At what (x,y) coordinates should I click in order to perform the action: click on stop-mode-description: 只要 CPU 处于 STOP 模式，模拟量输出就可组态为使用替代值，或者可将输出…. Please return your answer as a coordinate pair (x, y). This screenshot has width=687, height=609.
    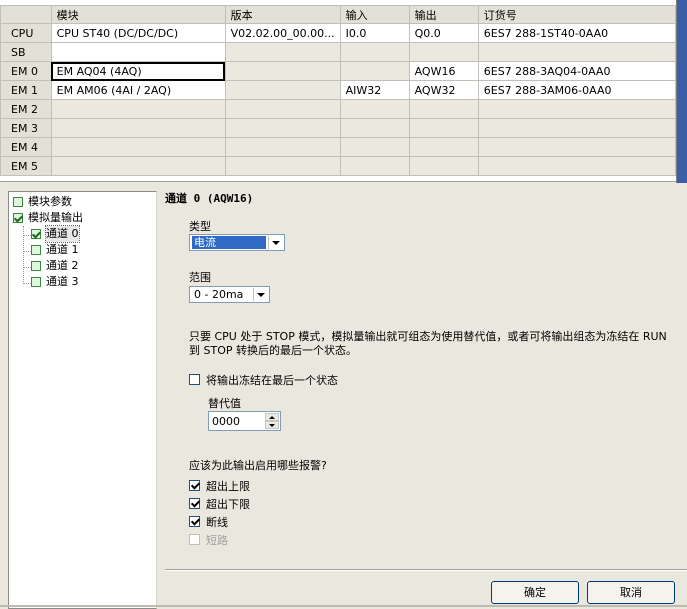
    Looking at the image, I should click on (428, 343).